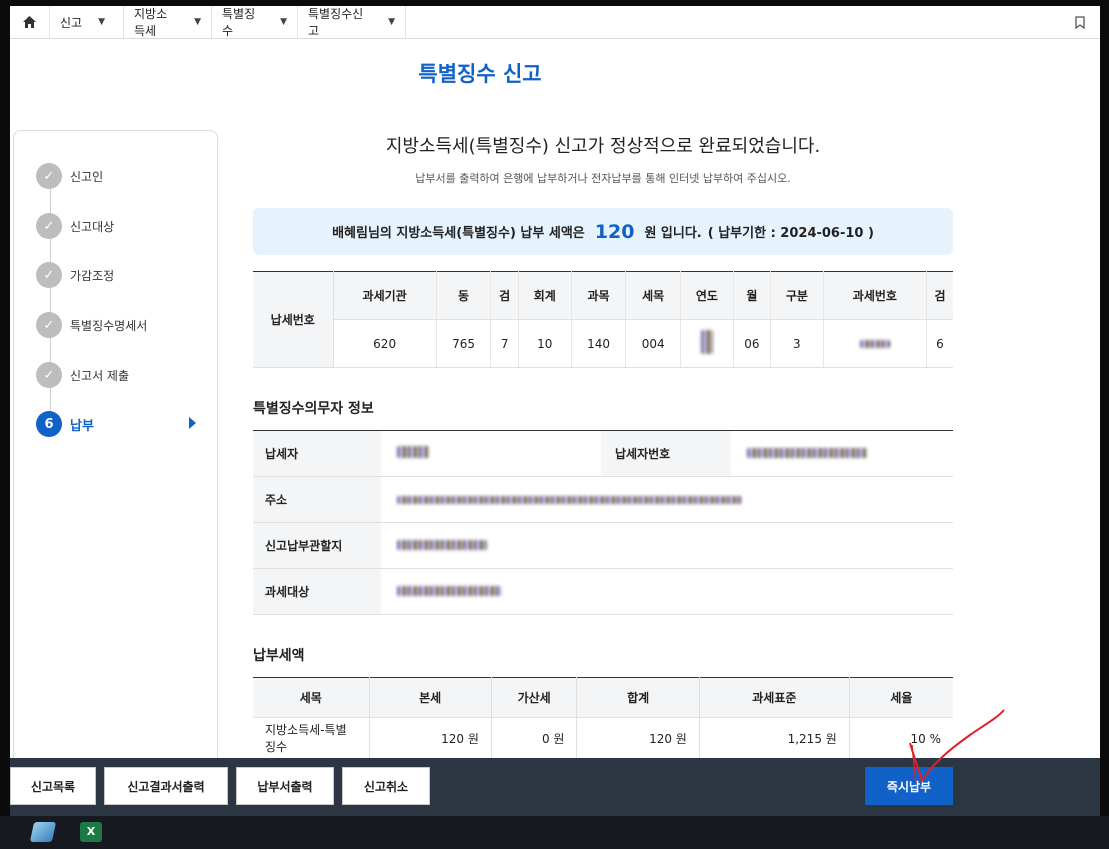  I want to click on step-label: 신고인, so click(87, 176).